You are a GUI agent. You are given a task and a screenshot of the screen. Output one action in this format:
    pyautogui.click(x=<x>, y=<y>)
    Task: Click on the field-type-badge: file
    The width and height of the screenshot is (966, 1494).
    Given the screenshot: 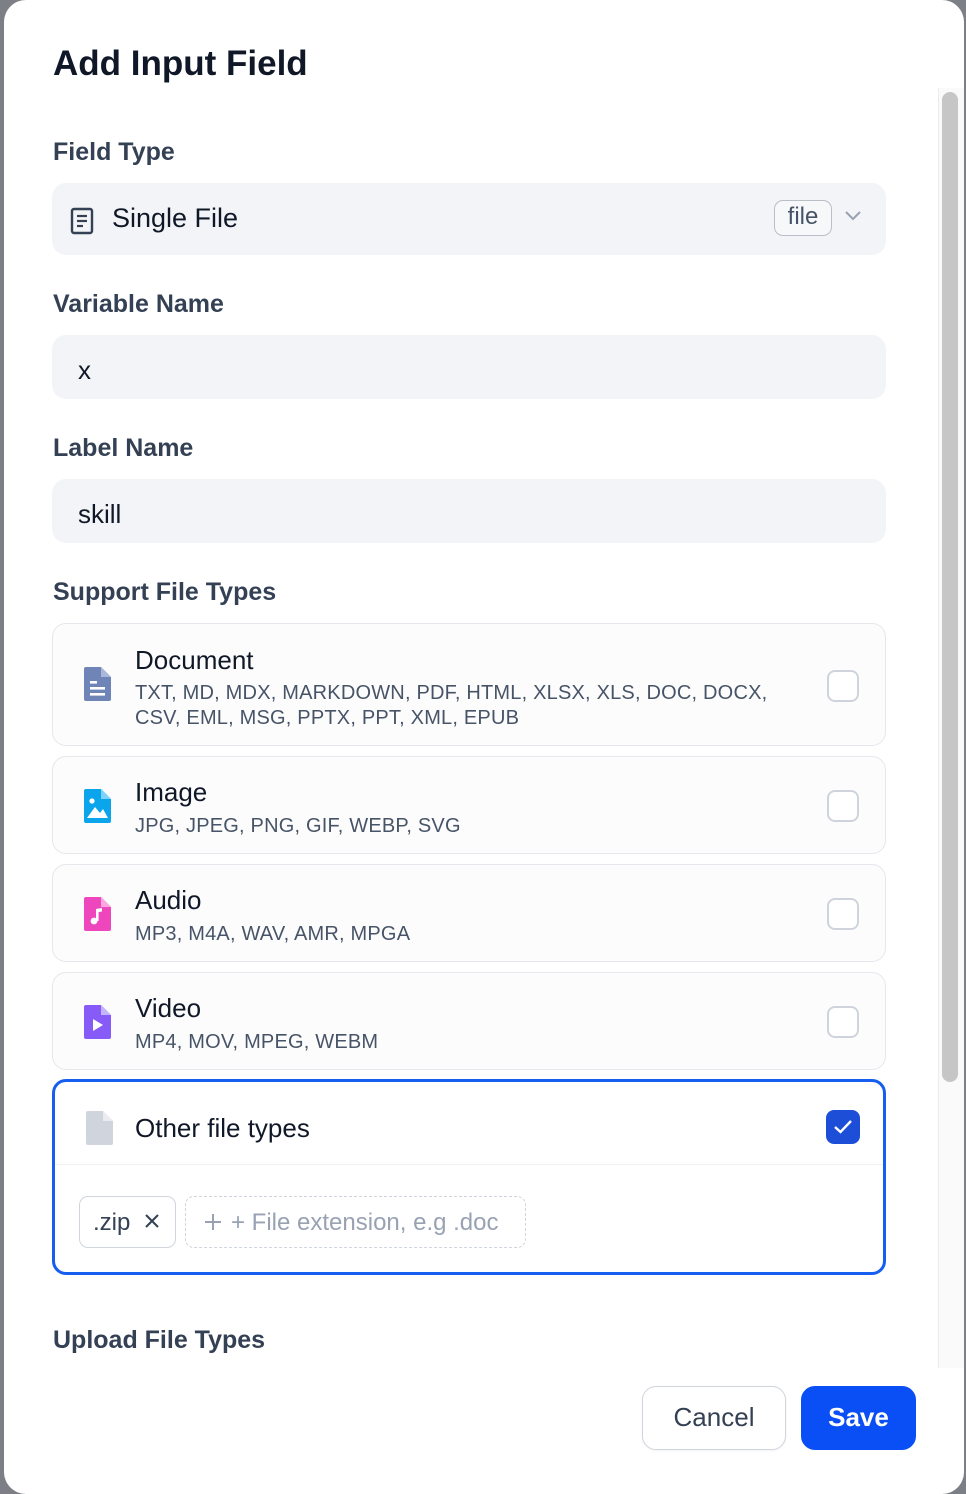 What is the action you would take?
    pyautogui.click(x=803, y=218)
    